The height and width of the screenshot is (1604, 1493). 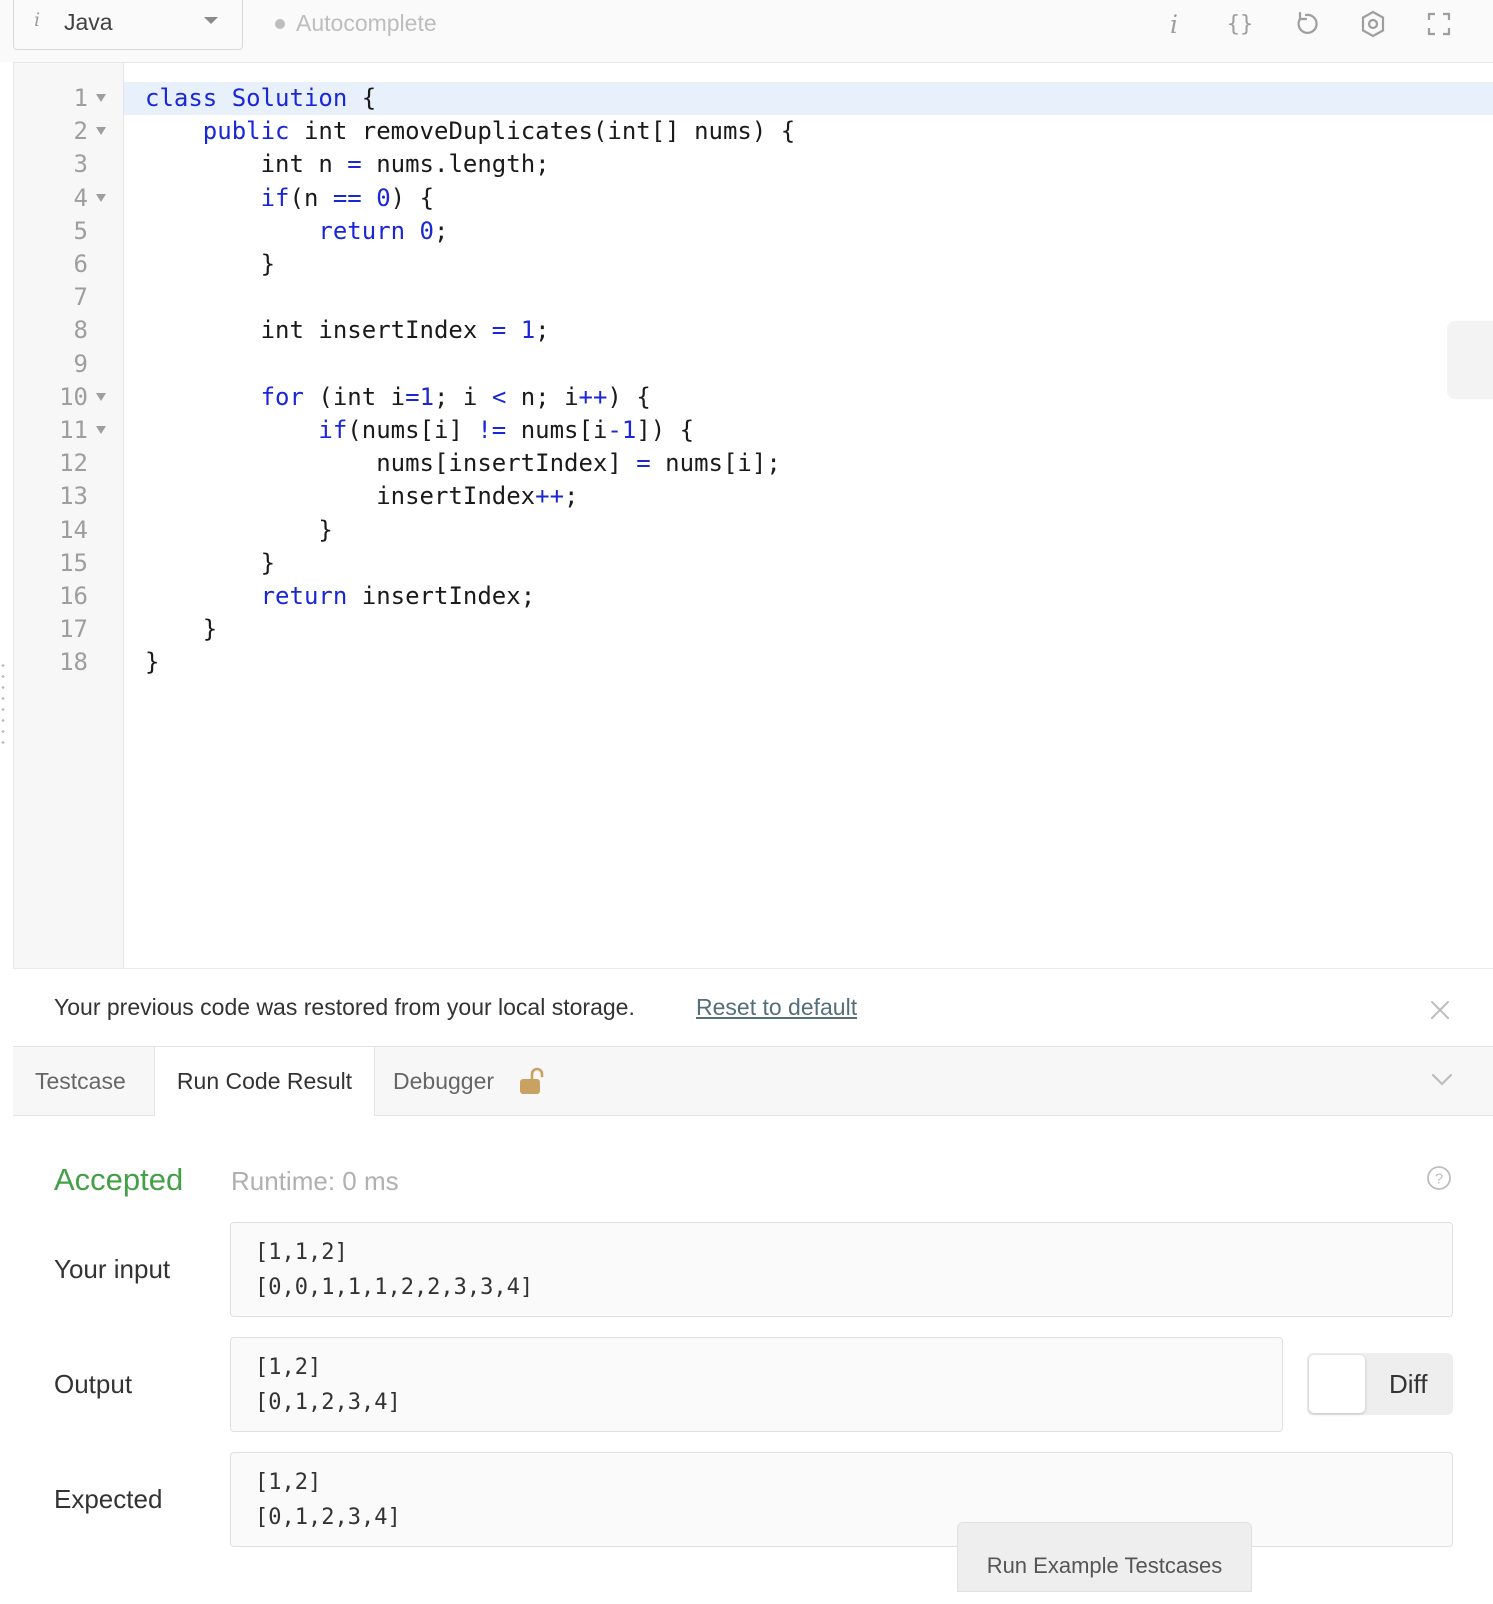 I want to click on expected-line: [0,1,2,3,4], so click(x=328, y=1517).